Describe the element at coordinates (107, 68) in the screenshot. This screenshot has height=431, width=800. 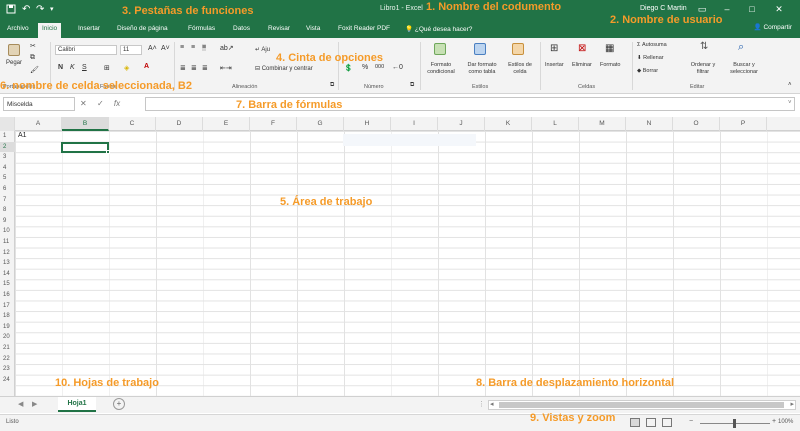
I see `borders-icon: ⊞` at that location.